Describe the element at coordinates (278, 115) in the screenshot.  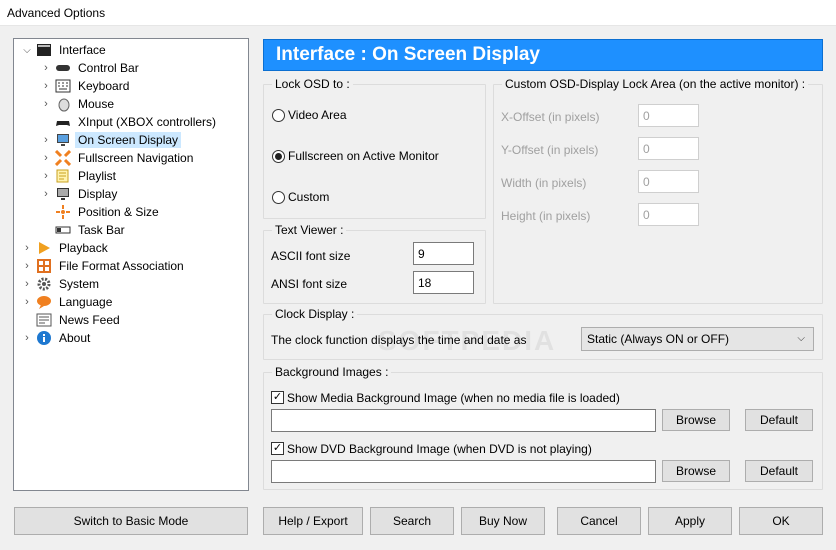
I see `radio-video-area` at that location.